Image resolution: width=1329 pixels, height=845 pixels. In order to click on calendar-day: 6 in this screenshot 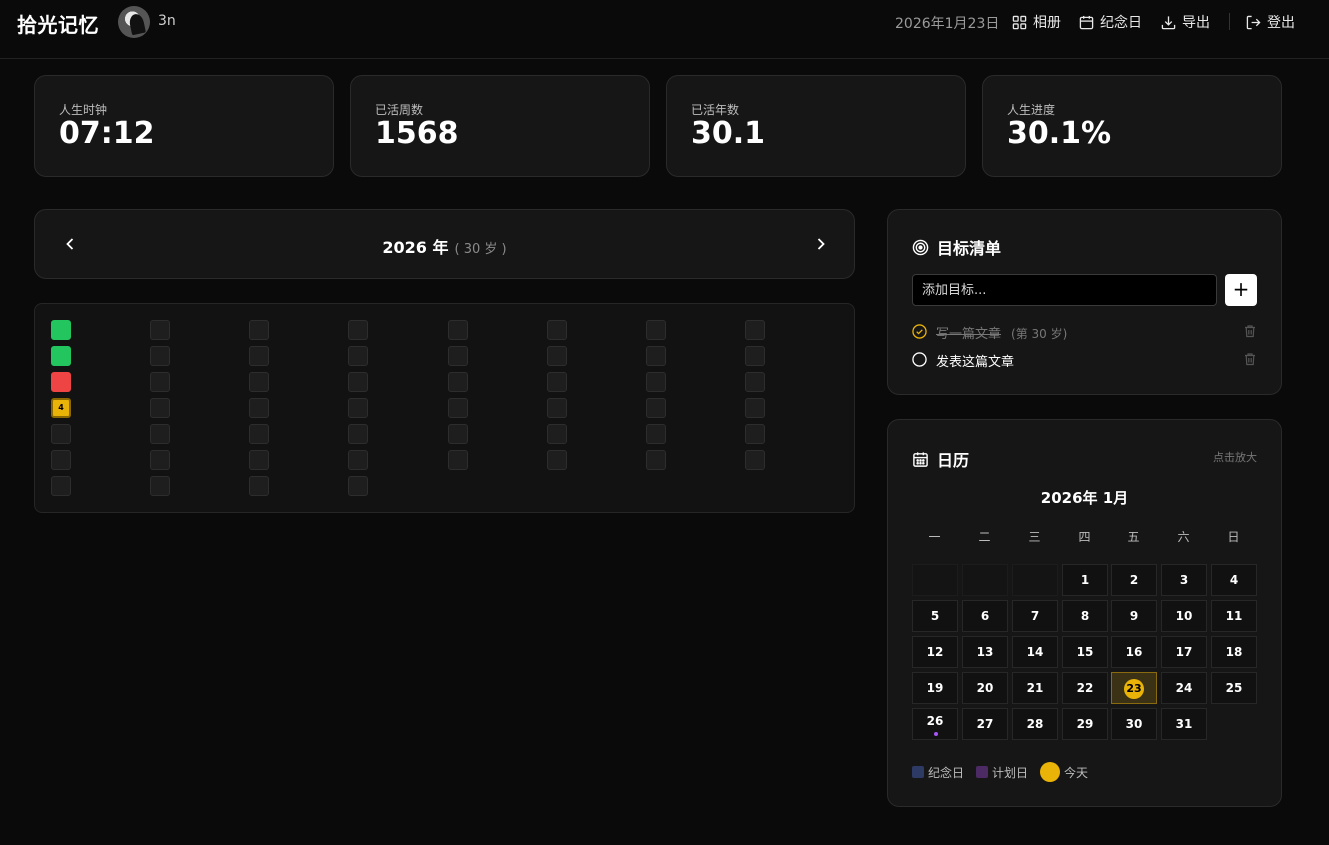, I will do `click(985, 616)`.